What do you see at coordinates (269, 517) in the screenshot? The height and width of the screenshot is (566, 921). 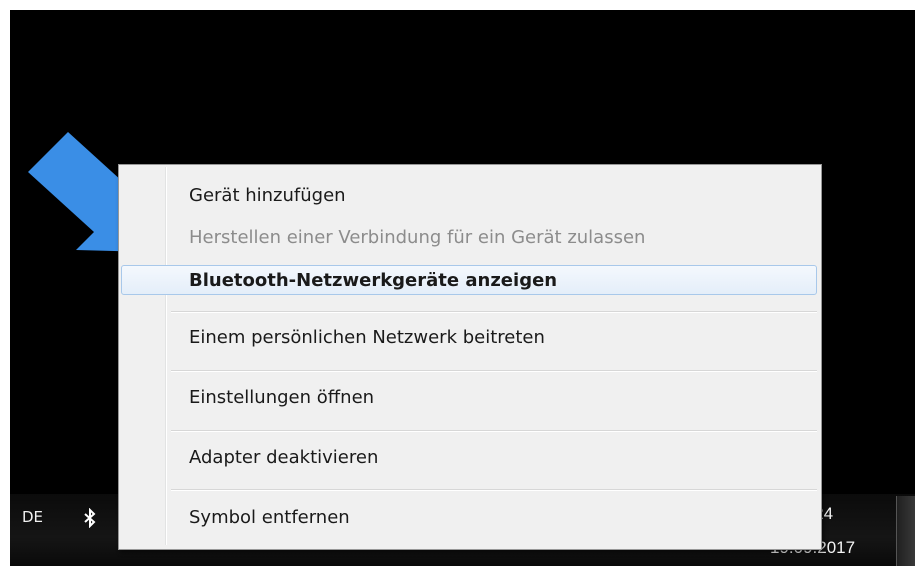 I see `menu-item-label: Symbol entfernen` at bounding box center [269, 517].